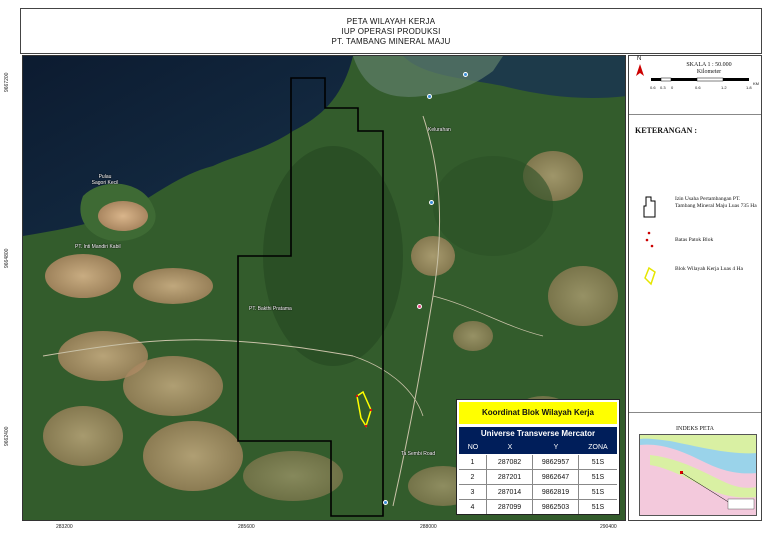  What do you see at coordinates (7, 258) in the screenshot?
I see `y-tick: 9664800` at bounding box center [7, 258].